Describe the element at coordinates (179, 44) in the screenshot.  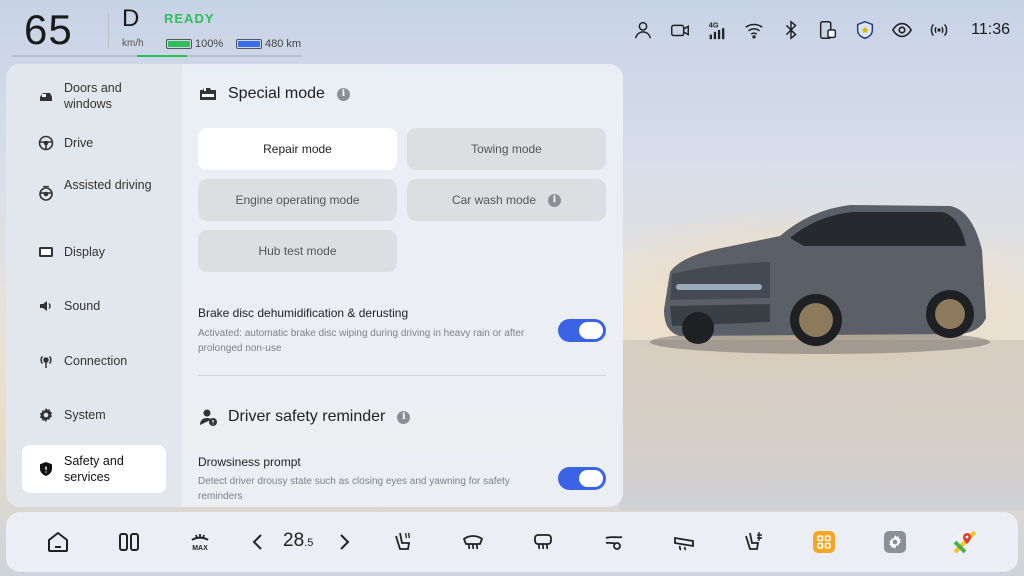
I see `battery-icon` at that location.